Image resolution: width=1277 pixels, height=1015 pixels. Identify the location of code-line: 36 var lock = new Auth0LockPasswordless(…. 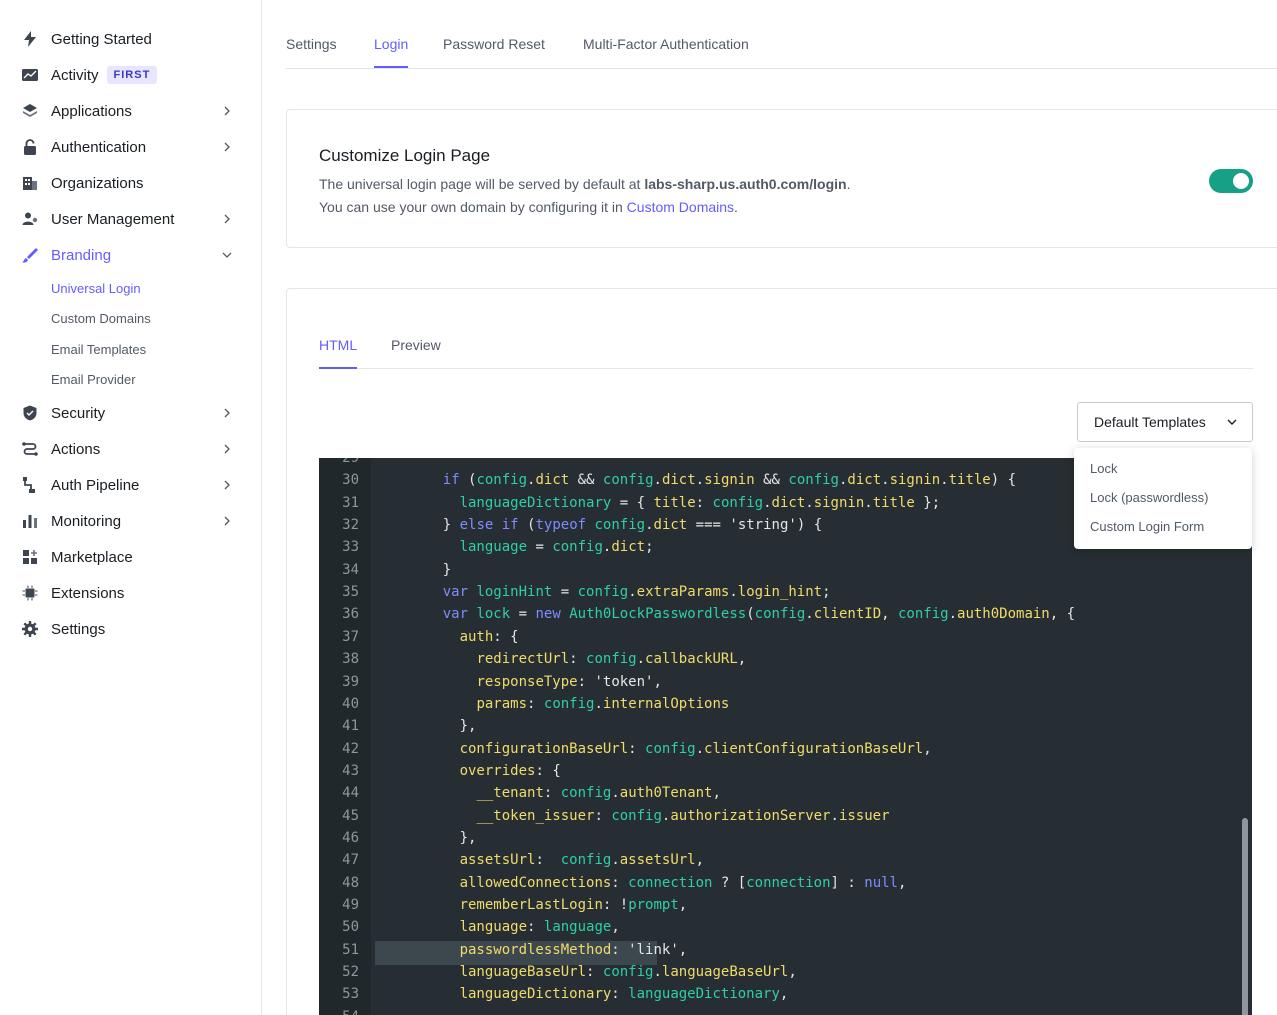
(778, 617).